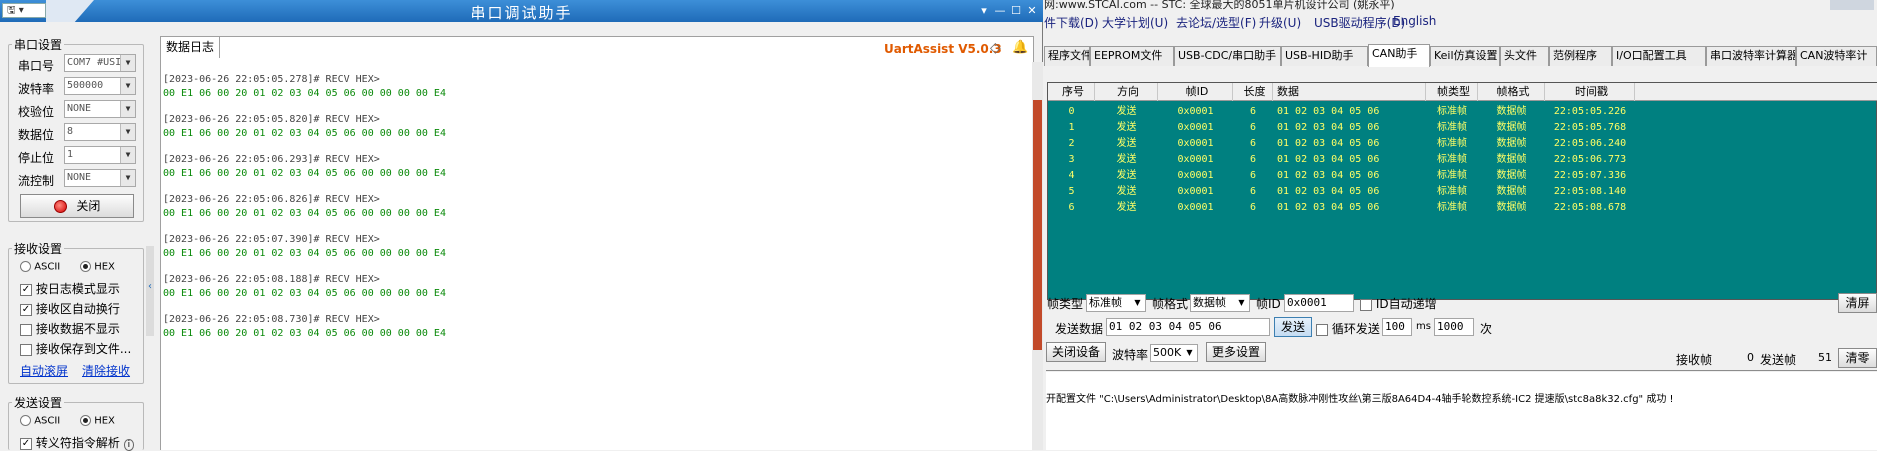  What do you see at coordinates (1071, 92) in the screenshot?
I see `grid-column-header: 序号` at bounding box center [1071, 92].